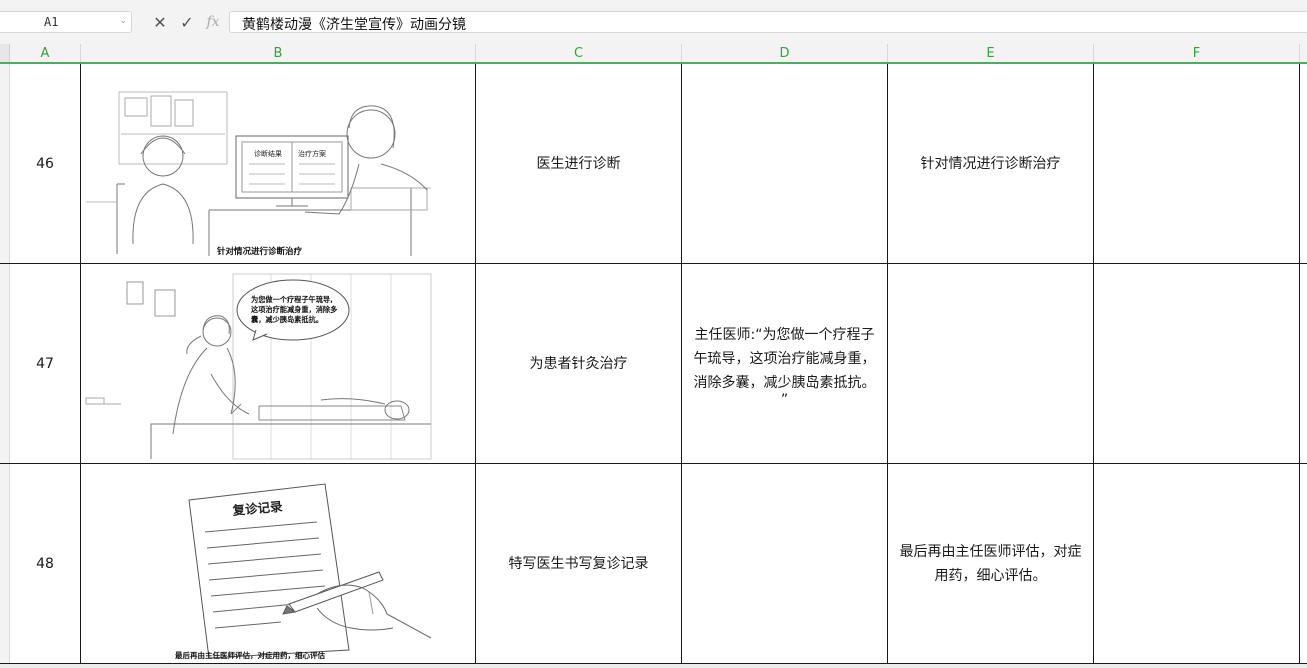 The image size is (1307, 668). What do you see at coordinates (45, 164) in the screenshot?
I see `cell-a46: 46` at bounding box center [45, 164].